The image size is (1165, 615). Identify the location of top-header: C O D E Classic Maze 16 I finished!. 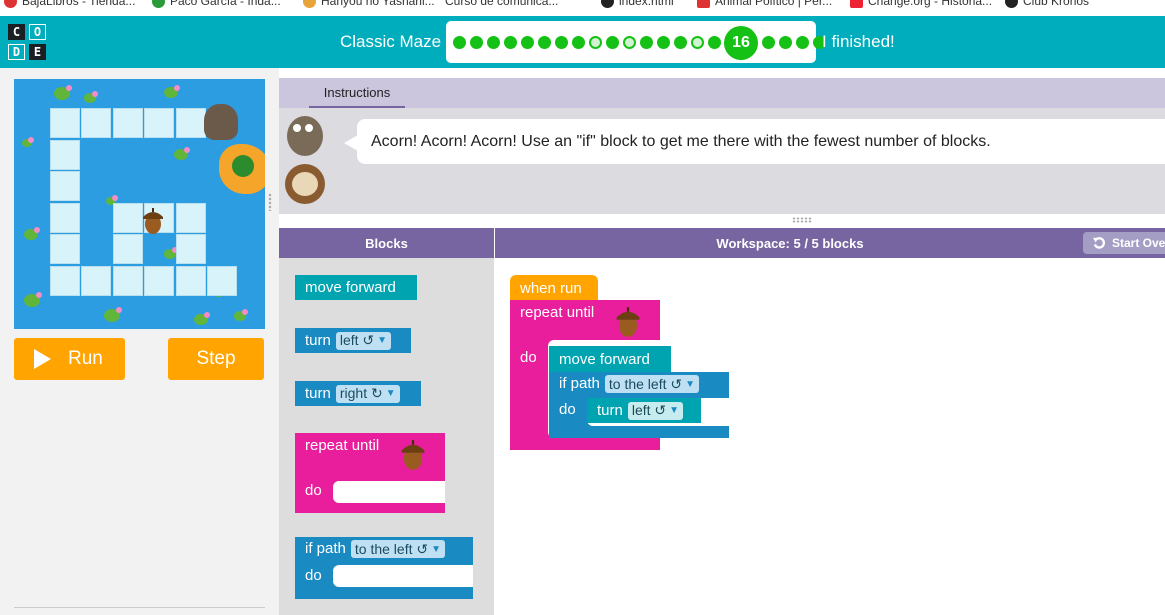
(582, 42).